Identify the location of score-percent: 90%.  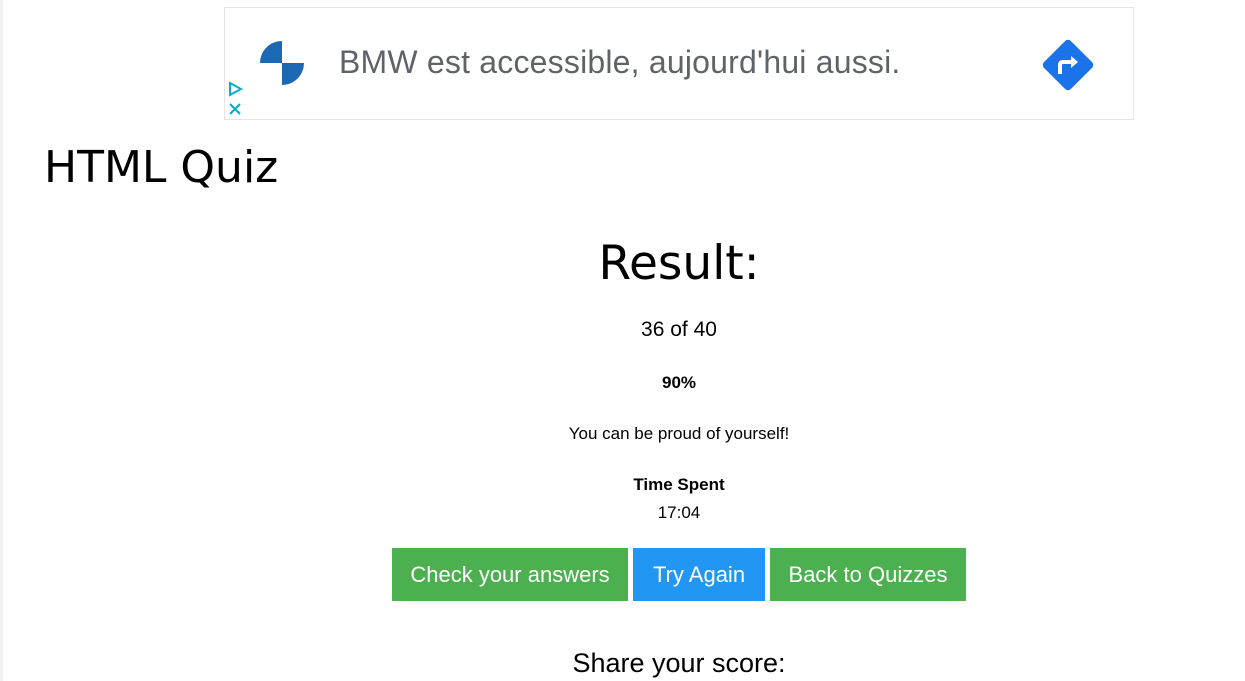
(679, 382).